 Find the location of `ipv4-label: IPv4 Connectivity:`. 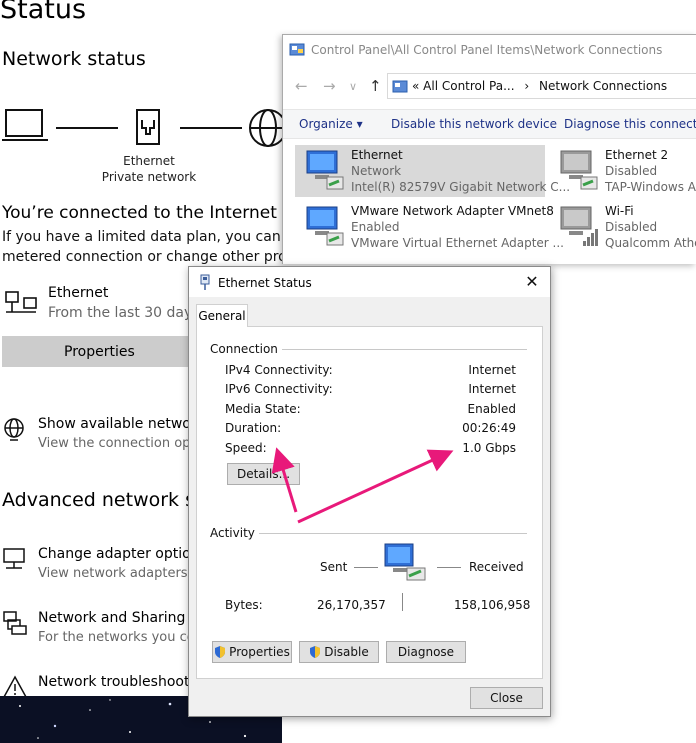

ipv4-label: IPv4 Connectivity: is located at coordinates (279, 370).